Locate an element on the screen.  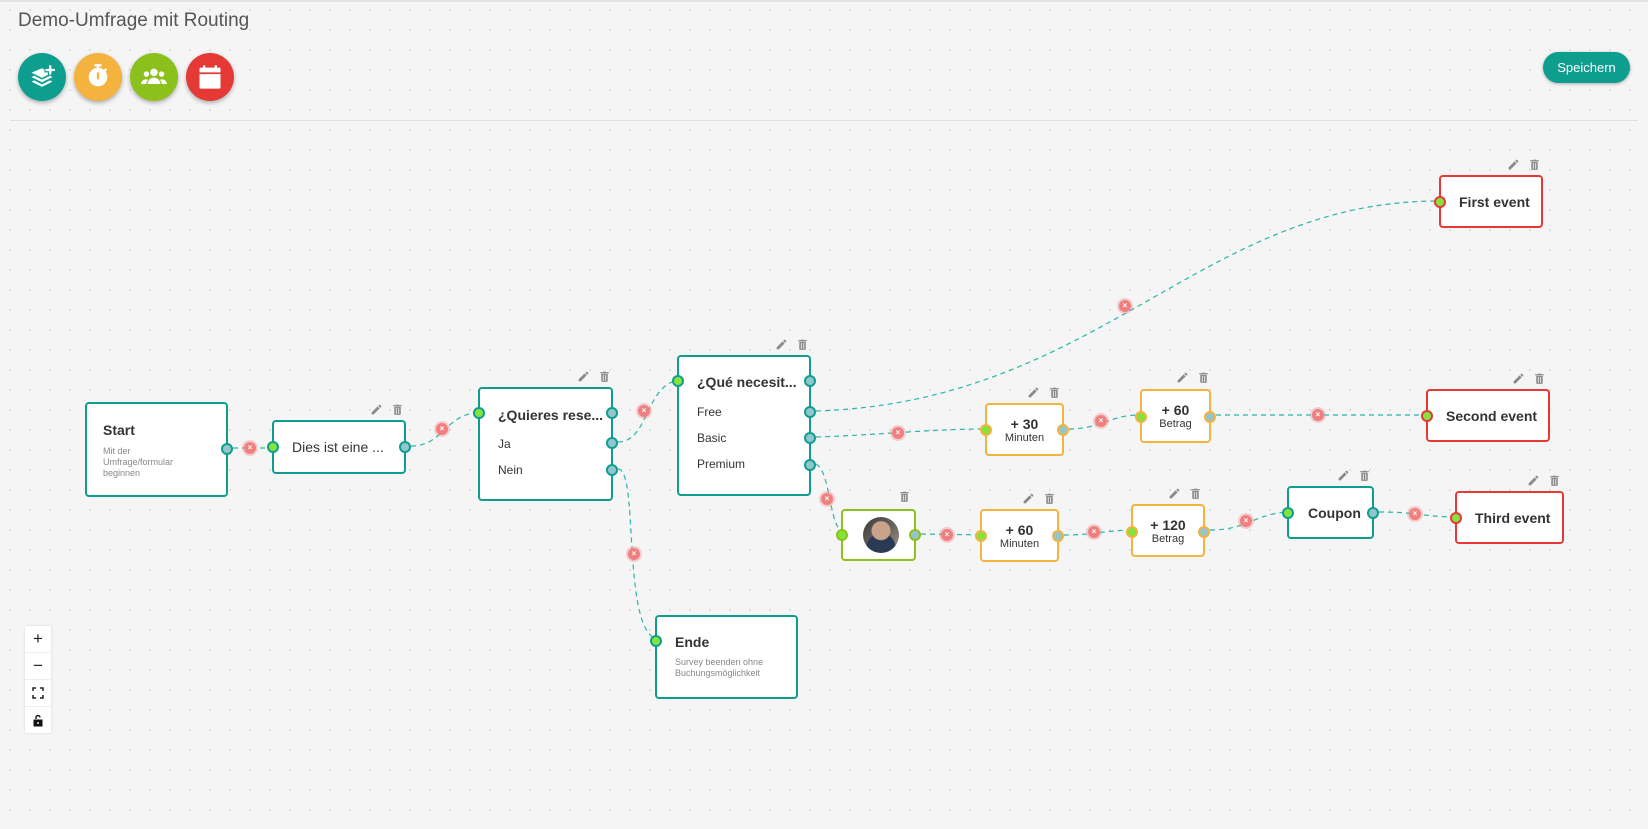
duration-value: + 30 is located at coordinates (1024, 424).